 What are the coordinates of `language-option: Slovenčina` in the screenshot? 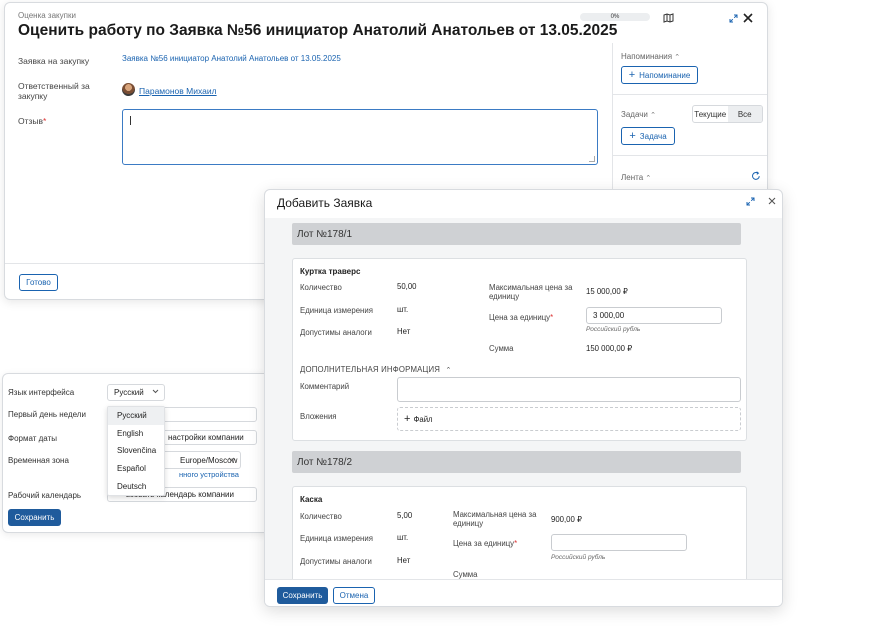 It's located at (136, 451).